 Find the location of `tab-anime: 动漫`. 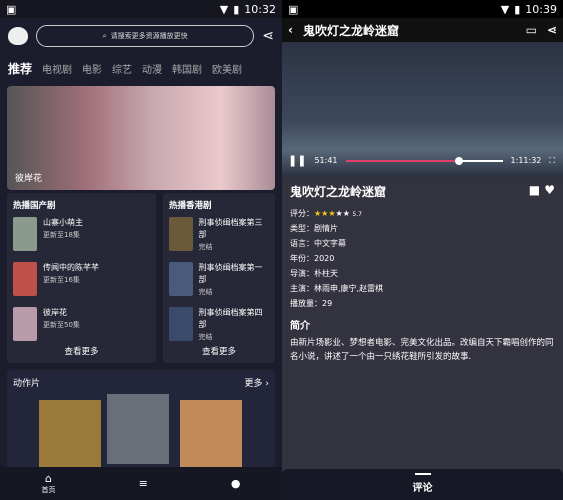

tab-anime: 动漫 is located at coordinates (152, 68).